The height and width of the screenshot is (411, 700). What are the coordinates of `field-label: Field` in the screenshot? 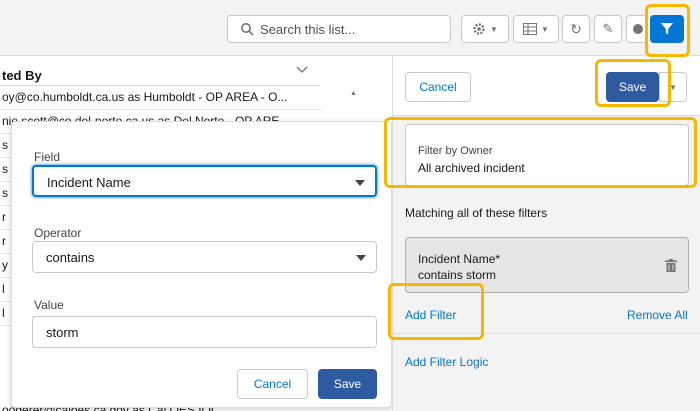 It's located at (47, 157).